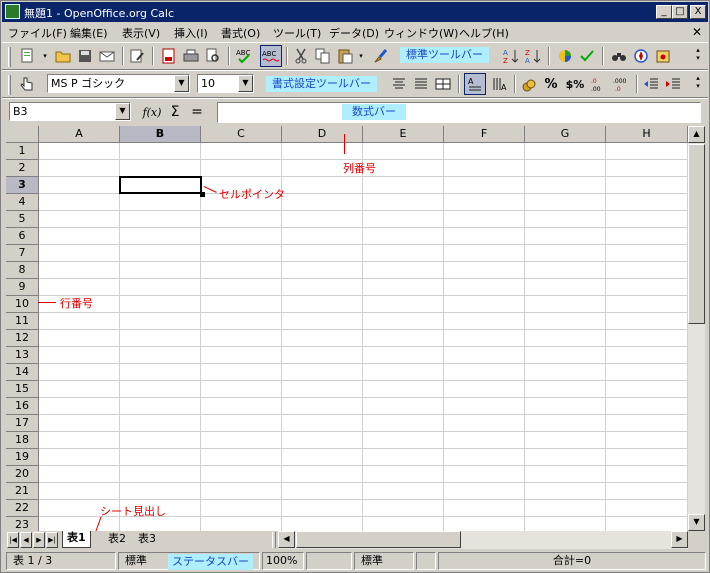 The height and width of the screenshot is (573, 710). I want to click on menu-file: ファイル(F), so click(37, 33).